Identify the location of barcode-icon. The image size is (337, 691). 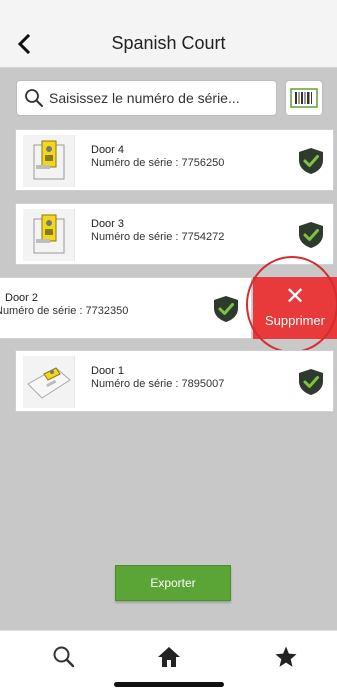
(304, 98).